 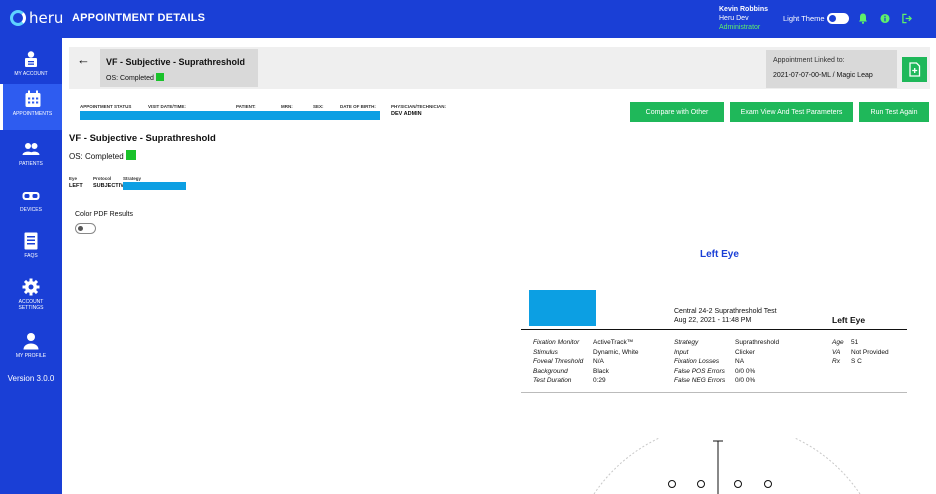 I want to click on color-pdf-label: Color PDF Results, so click(x=104, y=214).